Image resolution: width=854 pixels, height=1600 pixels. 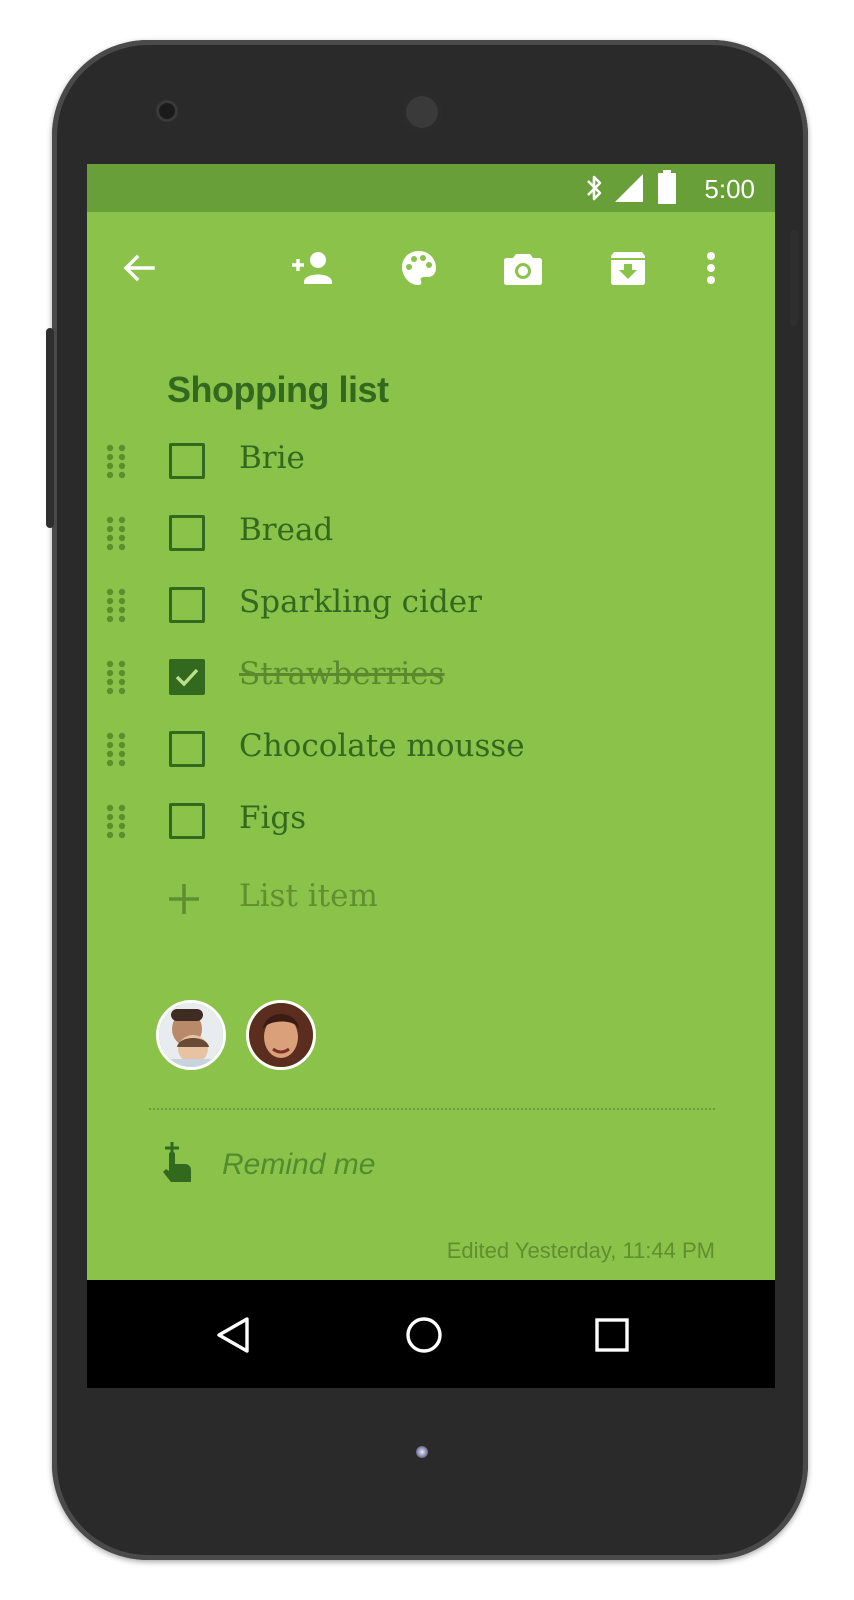 I want to click on item-text: Bread, so click(x=286, y=530).